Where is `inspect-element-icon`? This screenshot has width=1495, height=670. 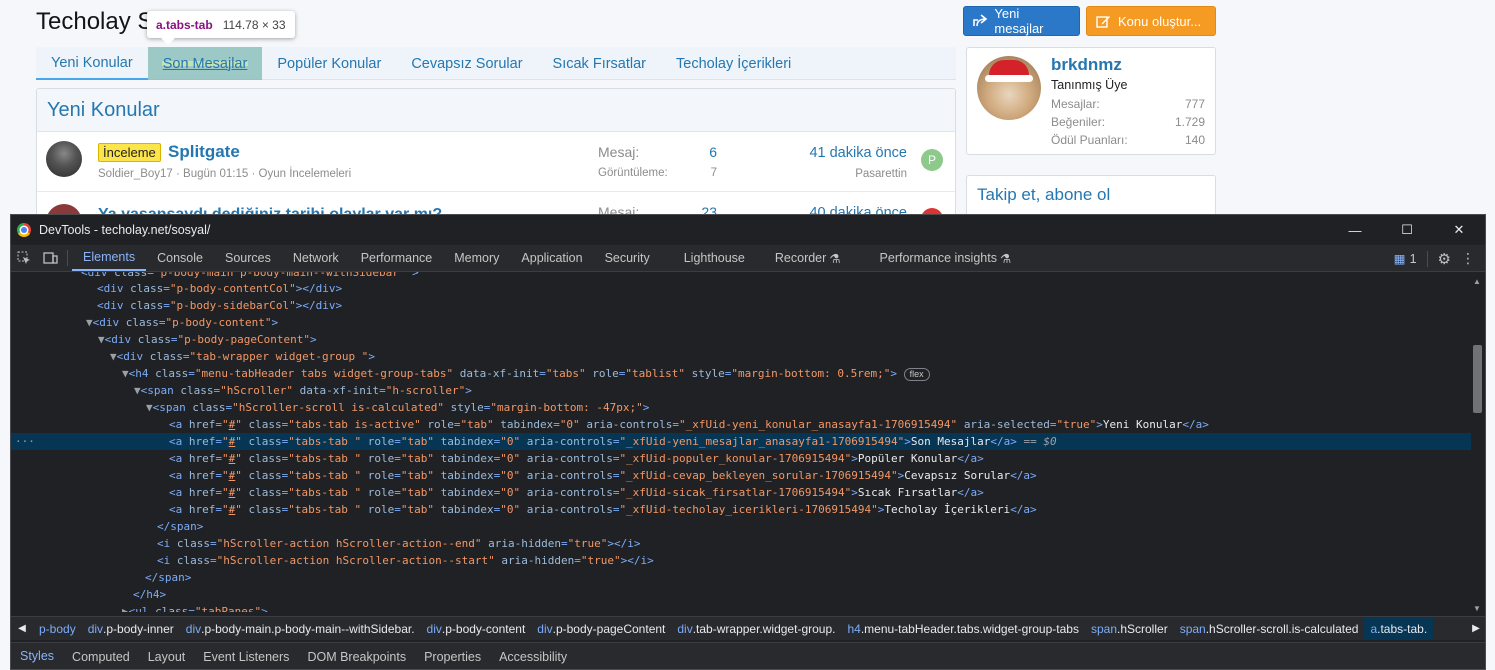
inspect-element-icon is located at coordinates (24, 258).